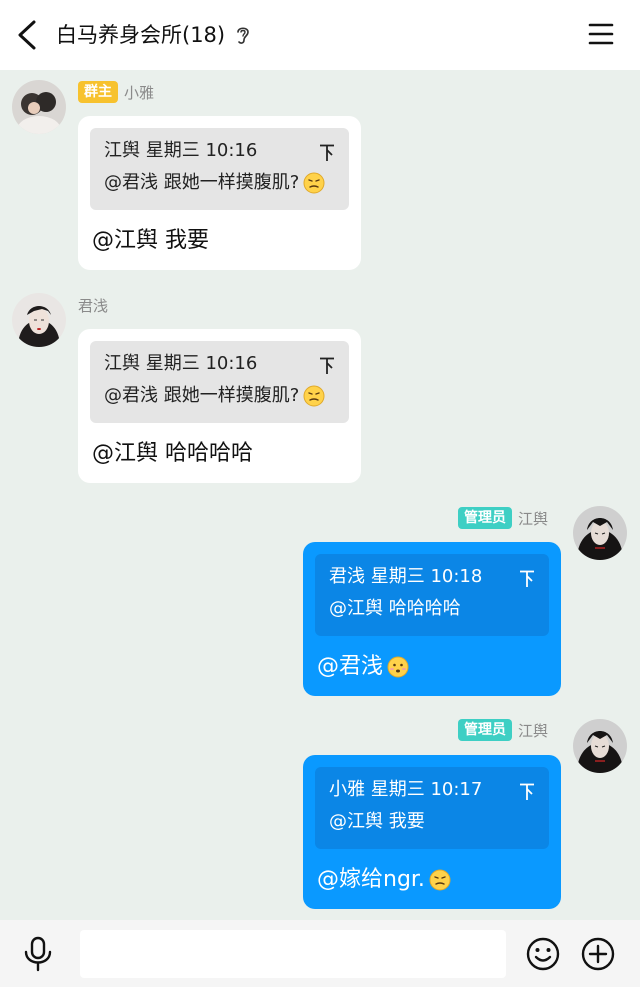 The image size is (640, 987). What do you see at coordinates (598, 954) in the screenshot?
I see `plus-circle-icon` at bounding box center [598, 954].